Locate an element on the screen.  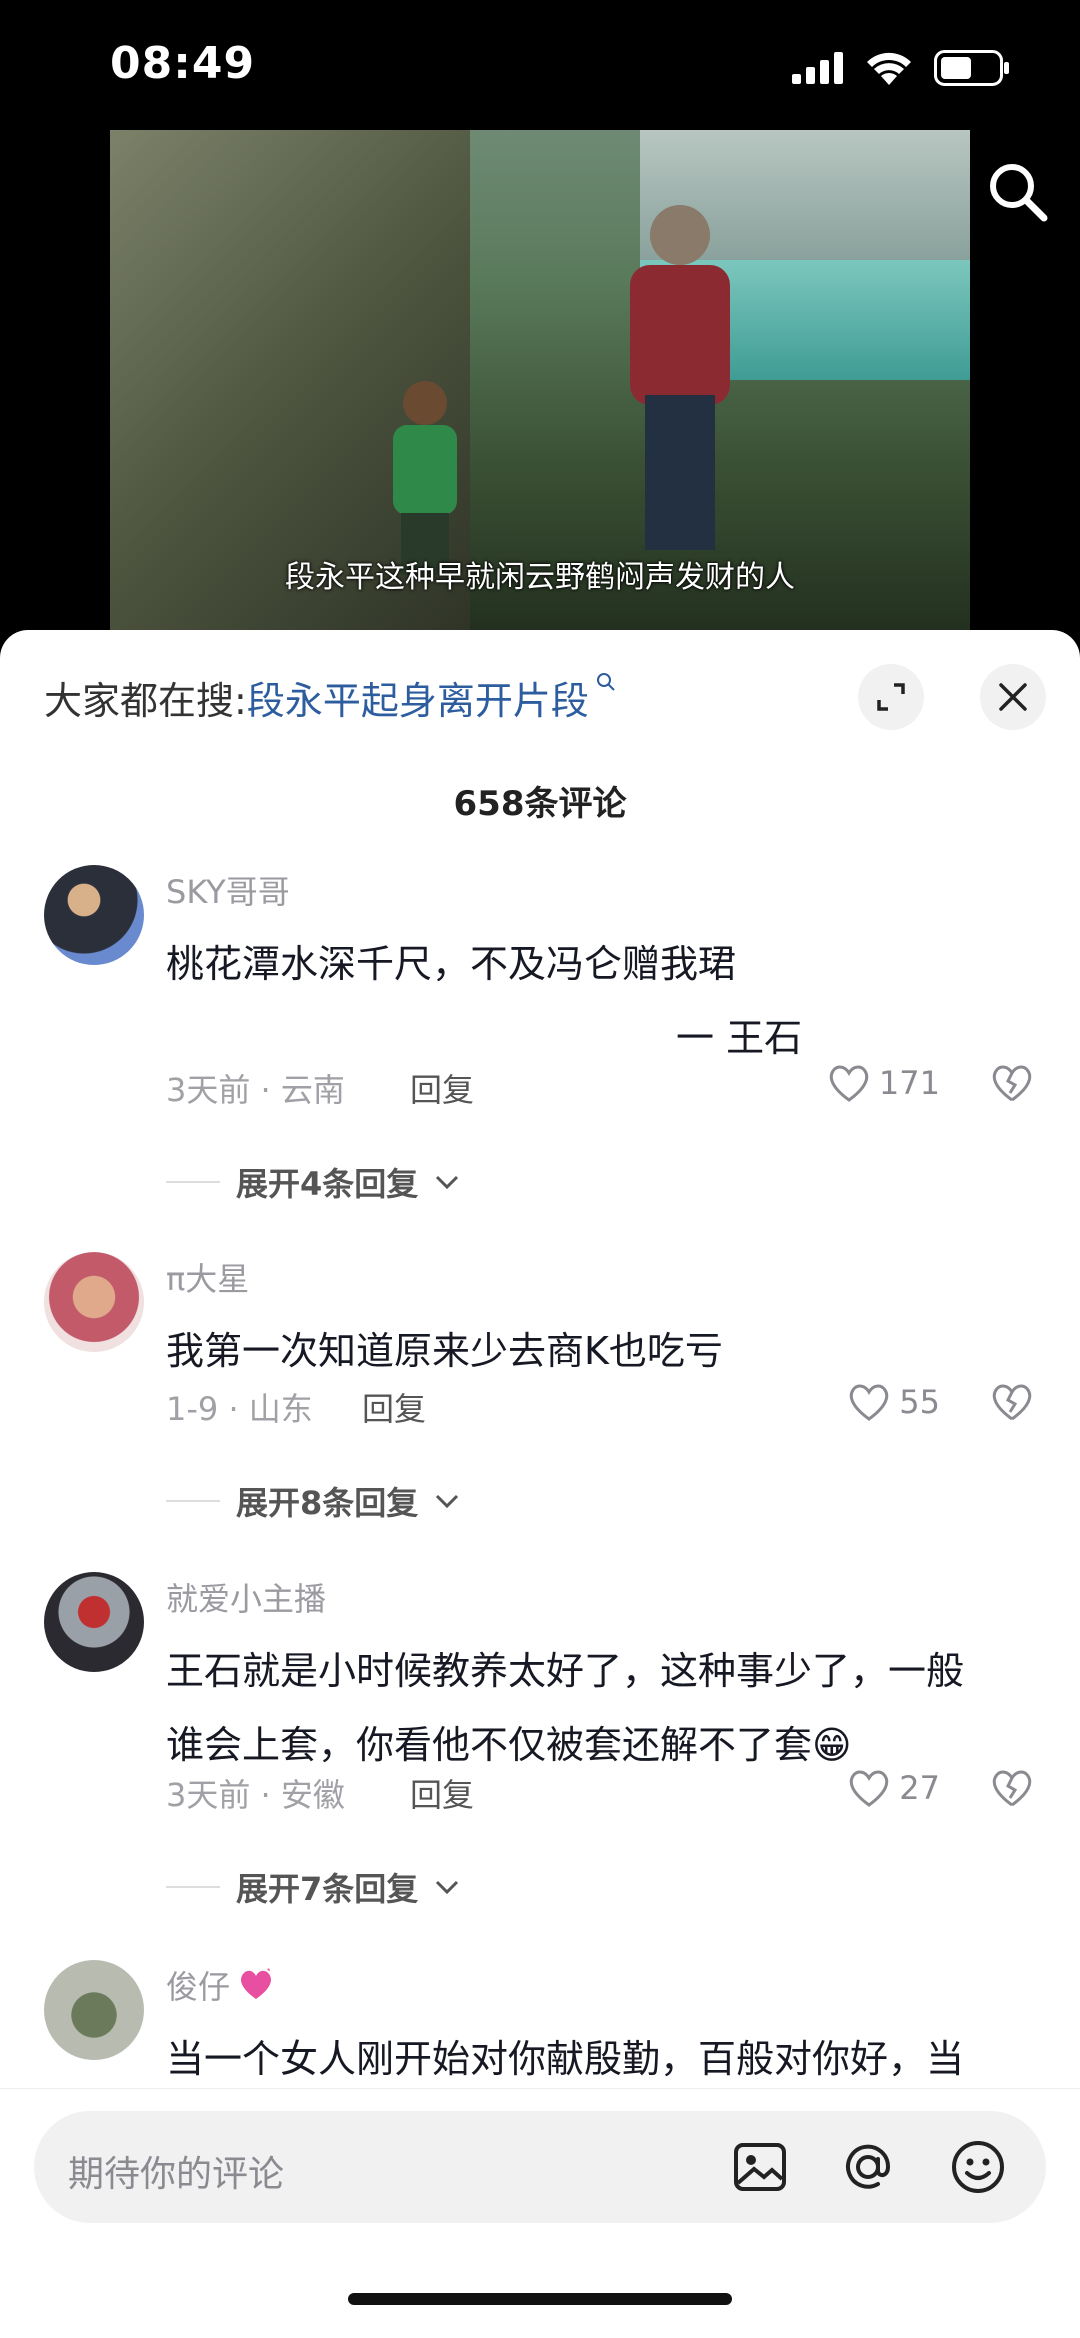
comment-meta: 1-9 · 山东 is located at coordinates (239, 1409).